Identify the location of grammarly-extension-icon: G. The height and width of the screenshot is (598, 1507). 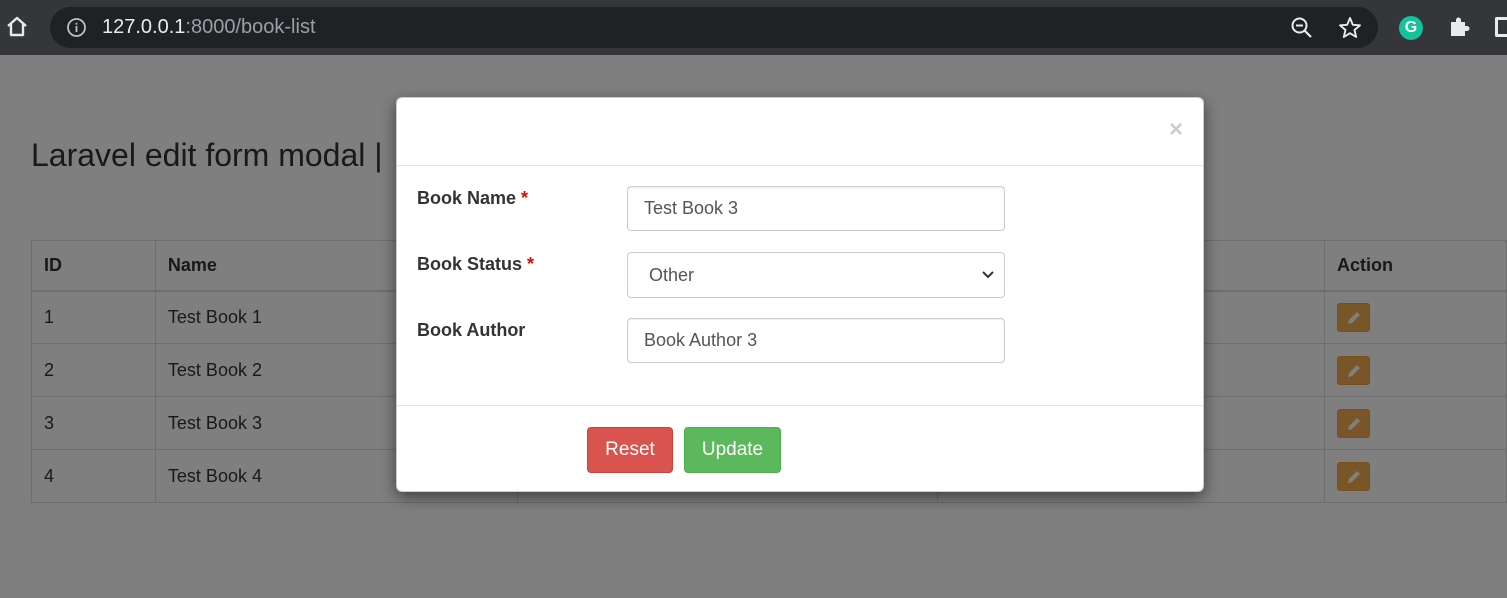
(1411, 28).